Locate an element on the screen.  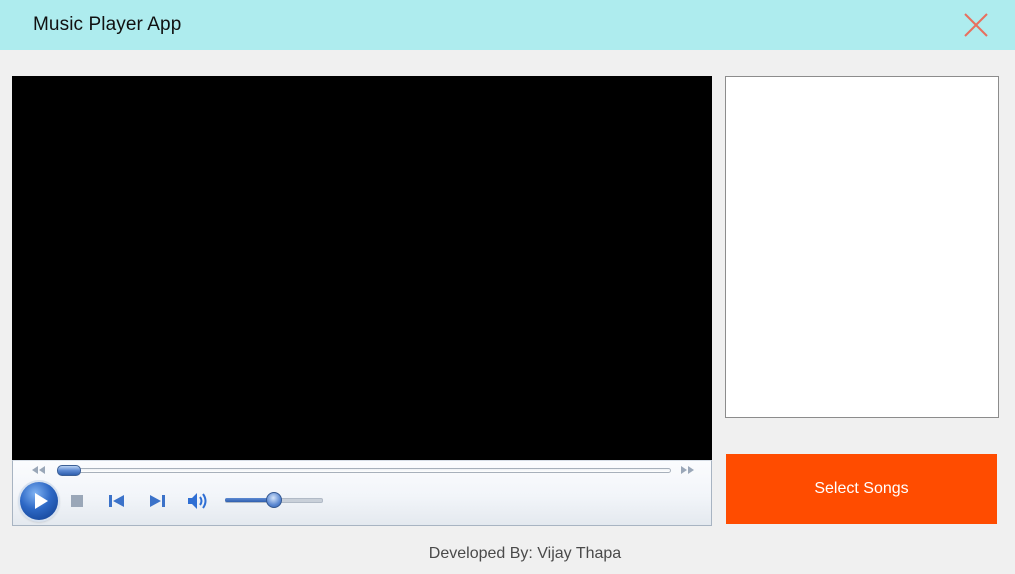
seek-bar is located at coordinates (366, 470).